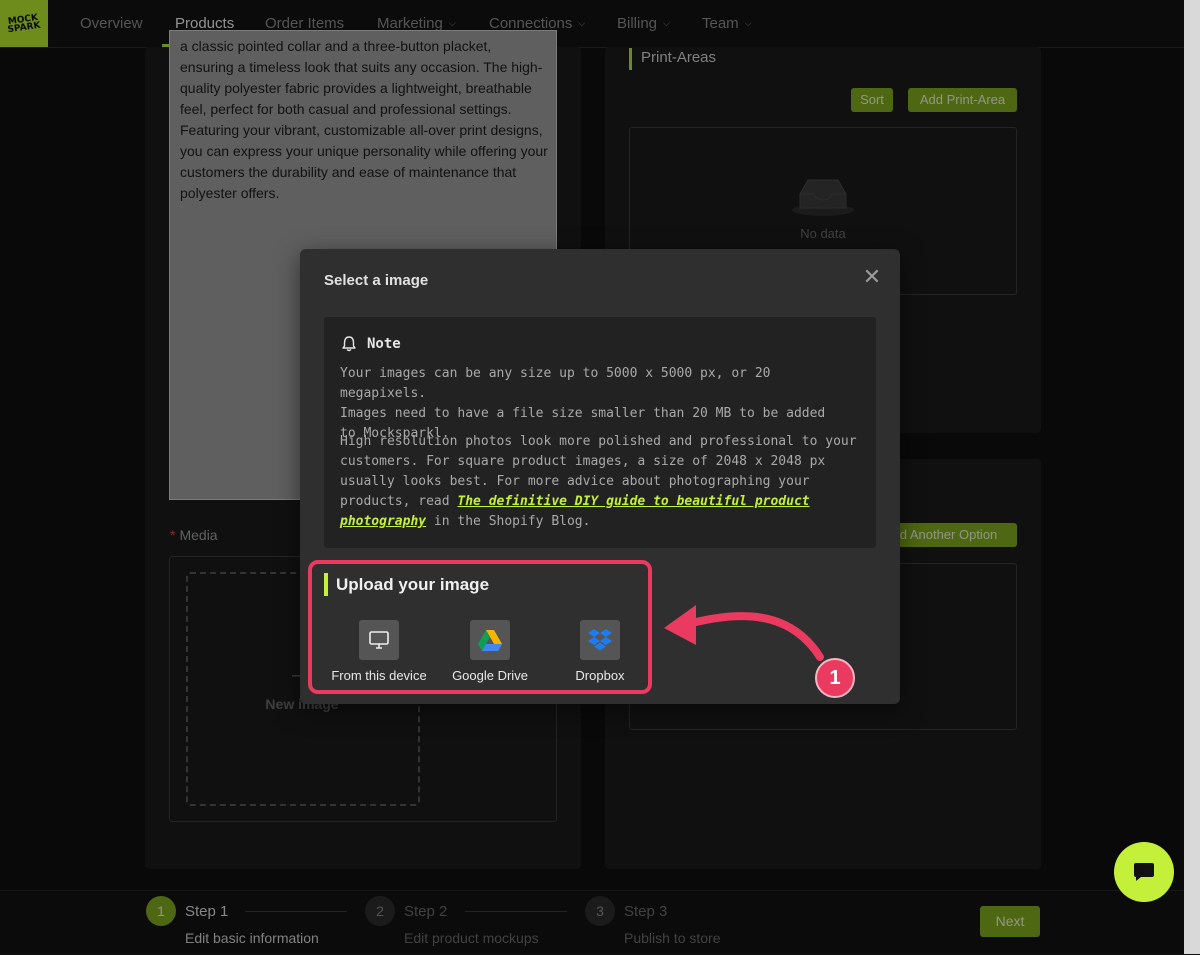  I want to click on chat-bubble-icon, so click(1144, 872).